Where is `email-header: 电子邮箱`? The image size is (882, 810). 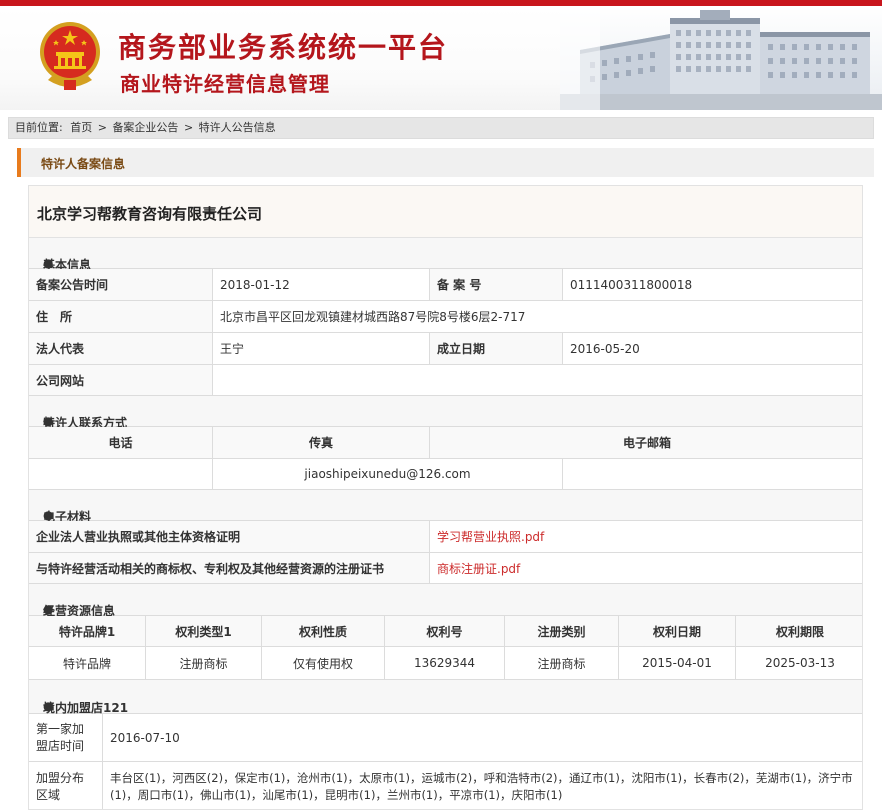
email-header: 电子邮箱 is located at coordinates (646, 442).